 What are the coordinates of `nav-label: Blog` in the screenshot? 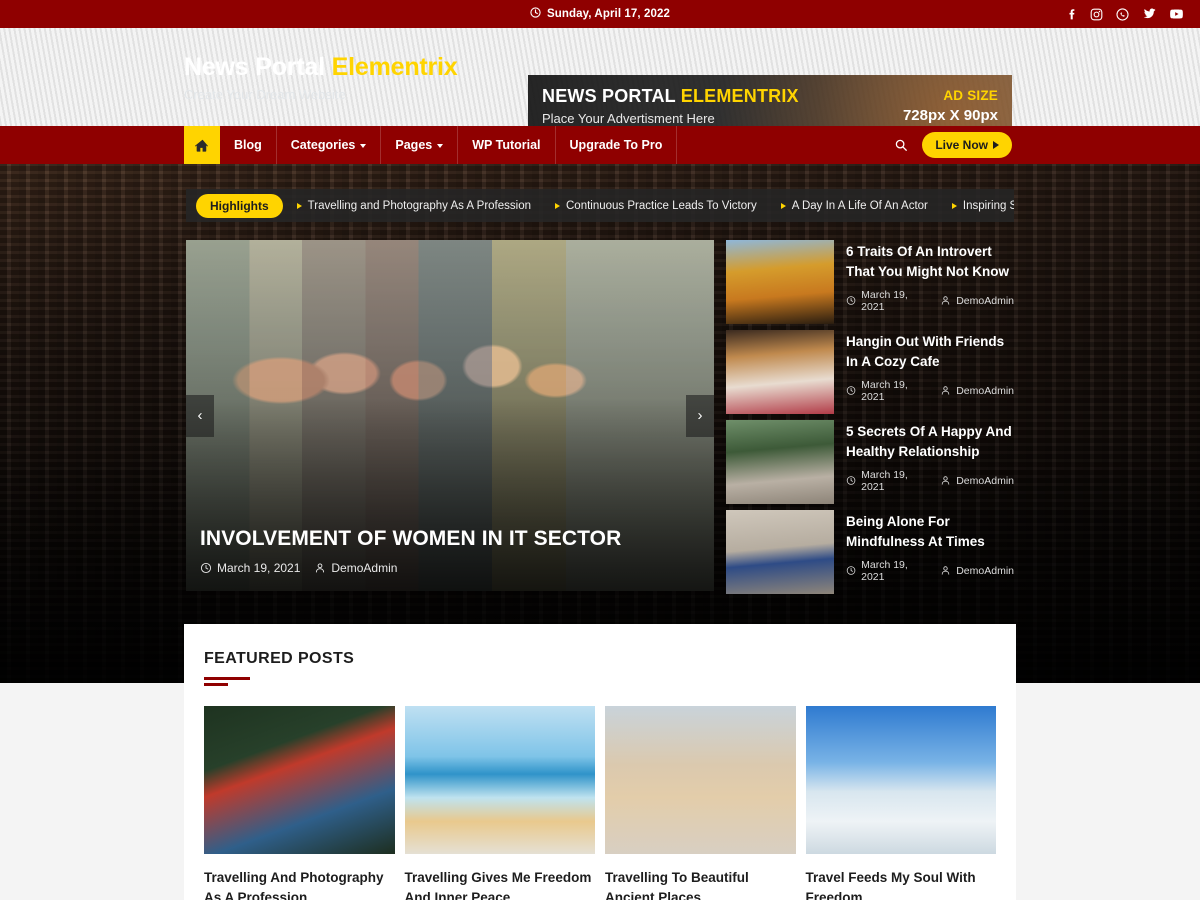 It's located at (248, 145).